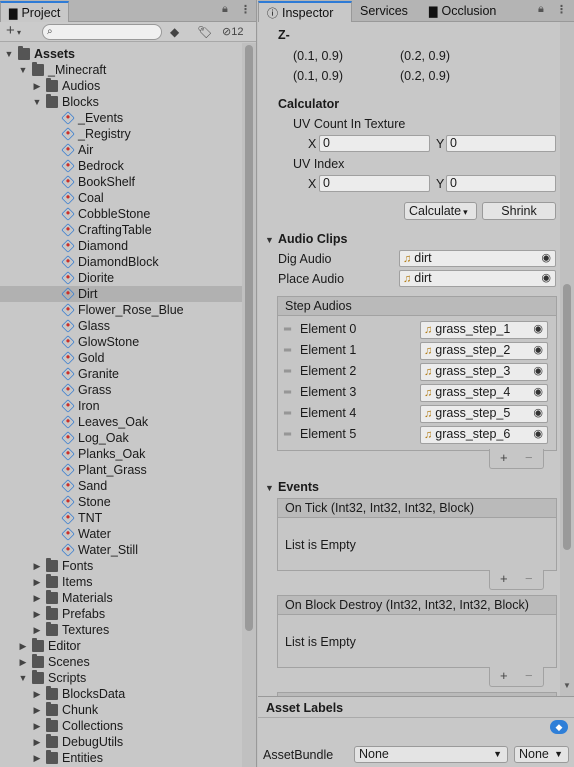  I want to click on step-audio-field: ♫ grass_step_5 ◉, so click(484, 414).